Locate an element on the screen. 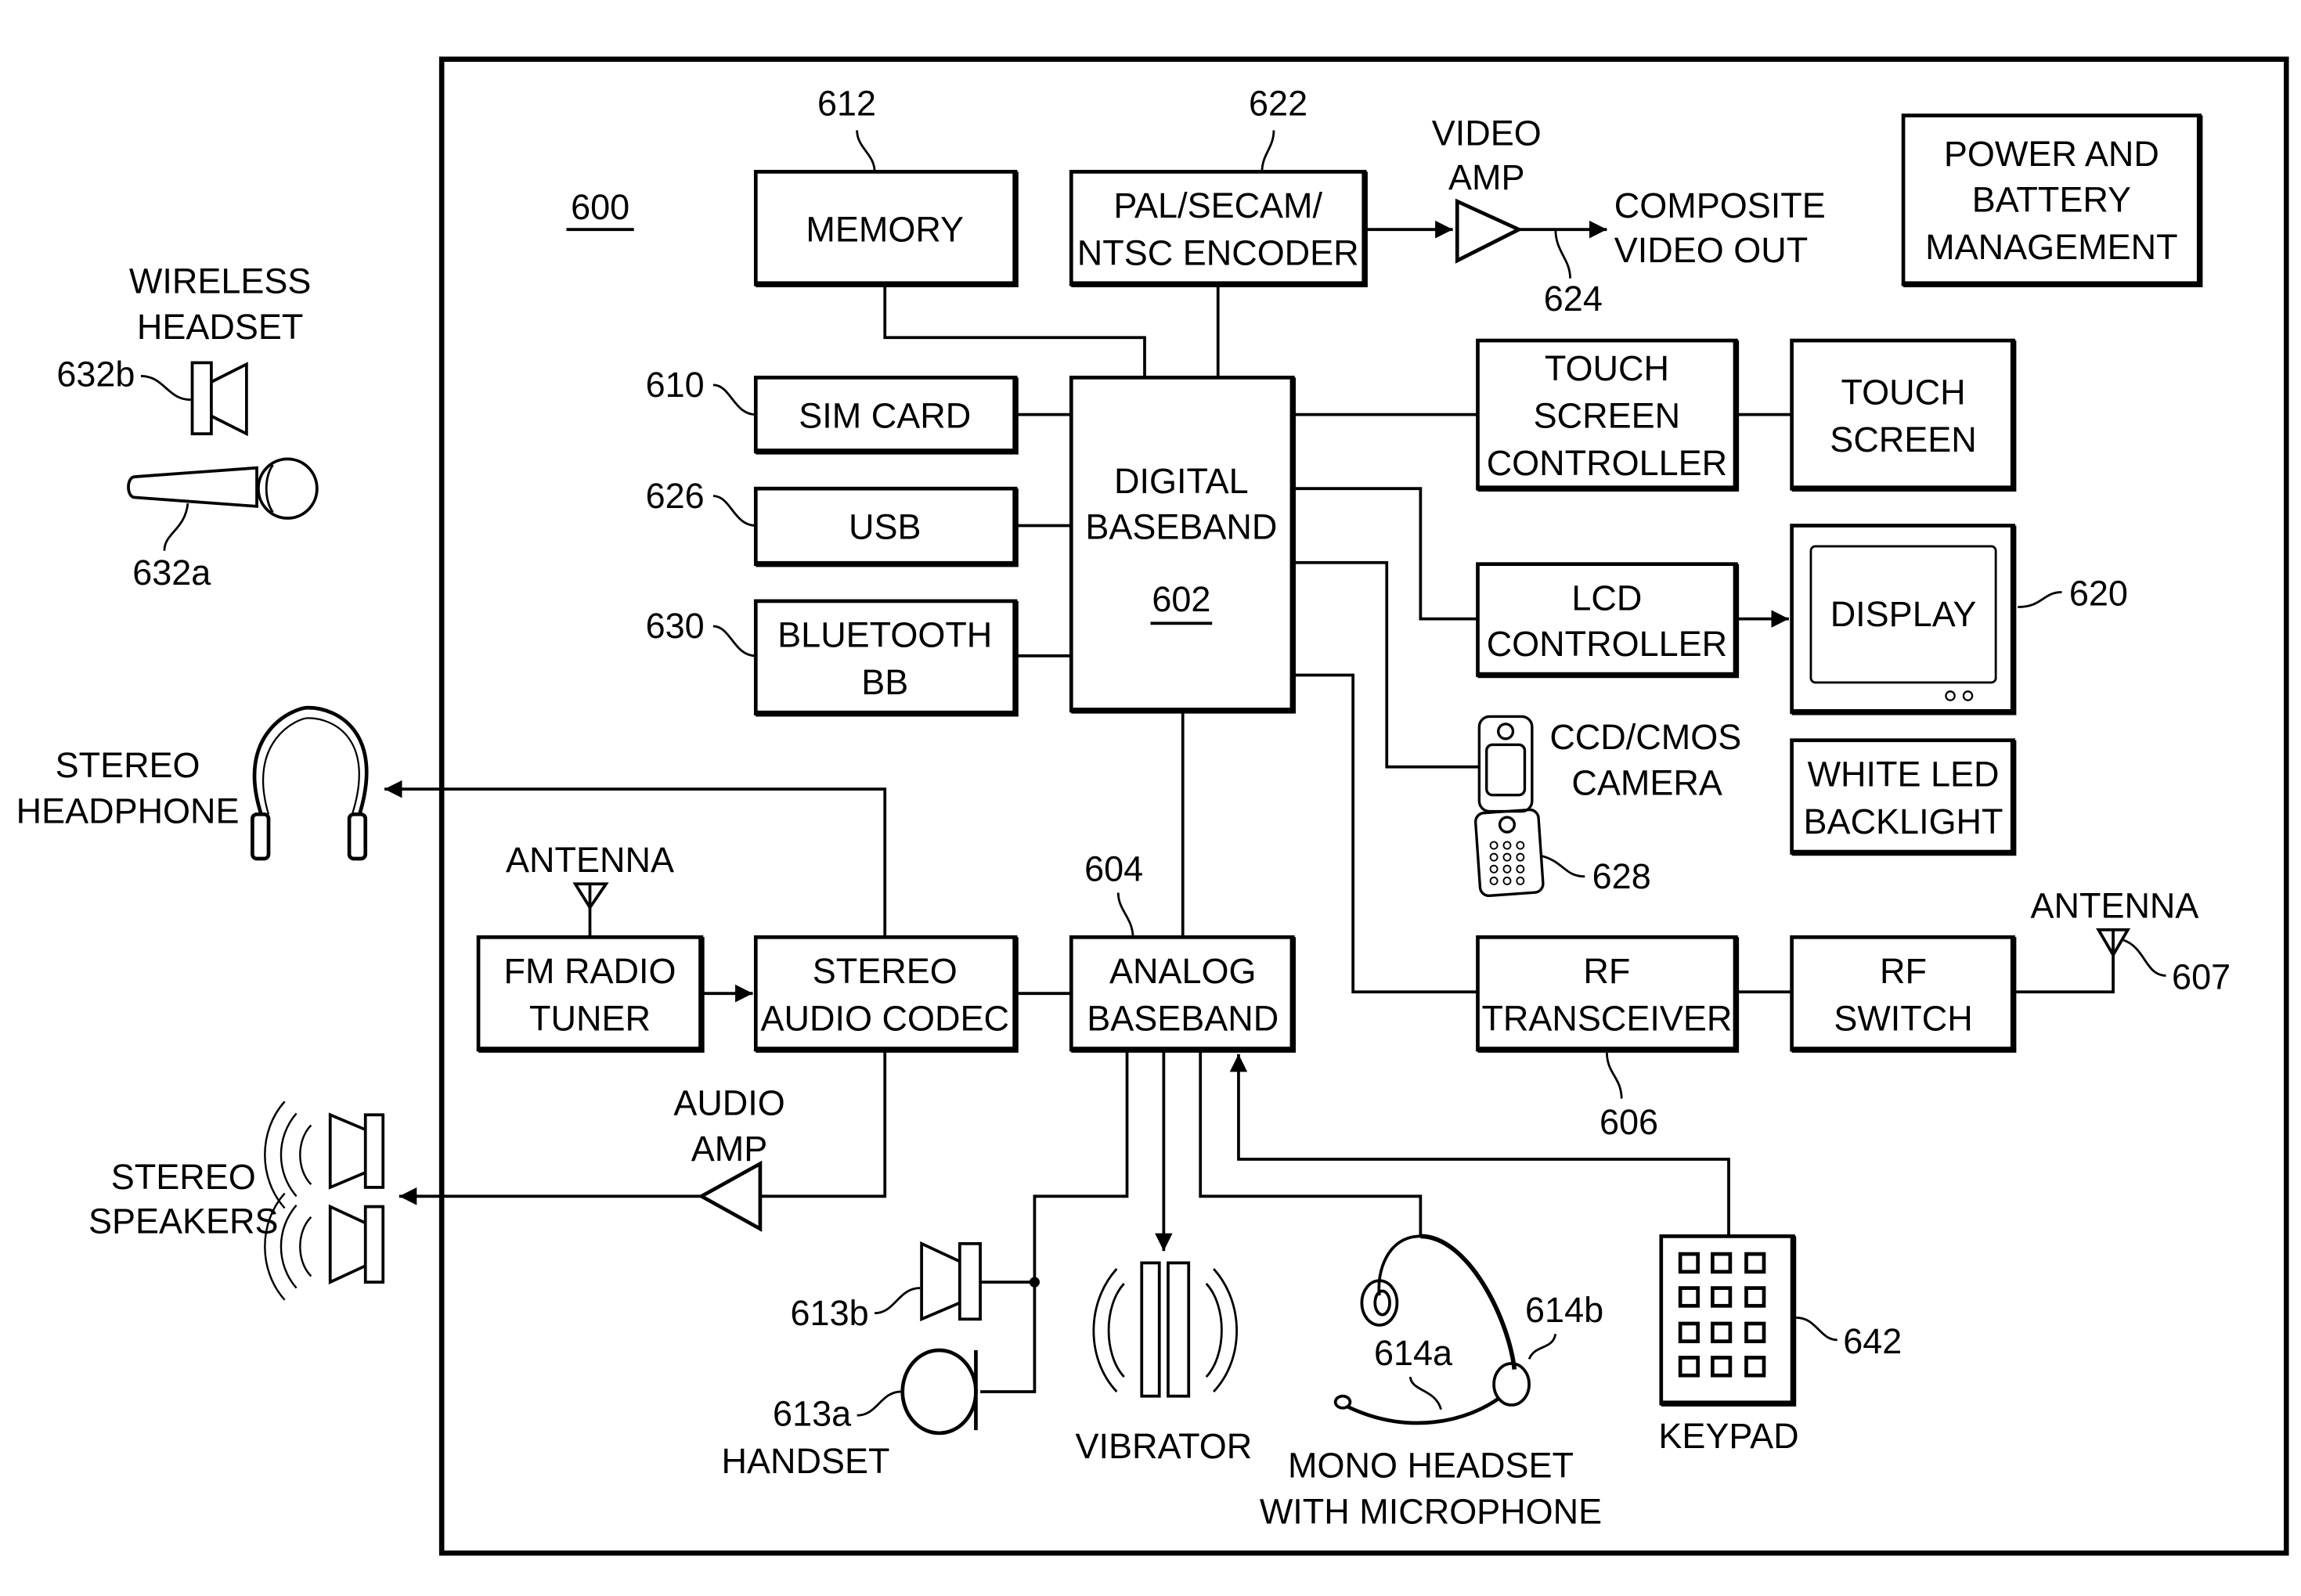 Image resolution: width=2301 pixels, height=1596 pixels. dbb-label-1: DIGITAL is located at coordinates (1181, 481).